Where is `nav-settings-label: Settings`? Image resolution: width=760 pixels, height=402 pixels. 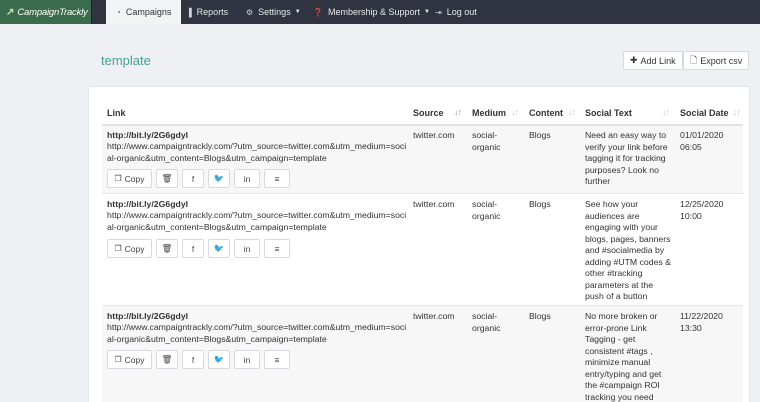 nav-settings-label: Settings is located at coordinates (274, 12).